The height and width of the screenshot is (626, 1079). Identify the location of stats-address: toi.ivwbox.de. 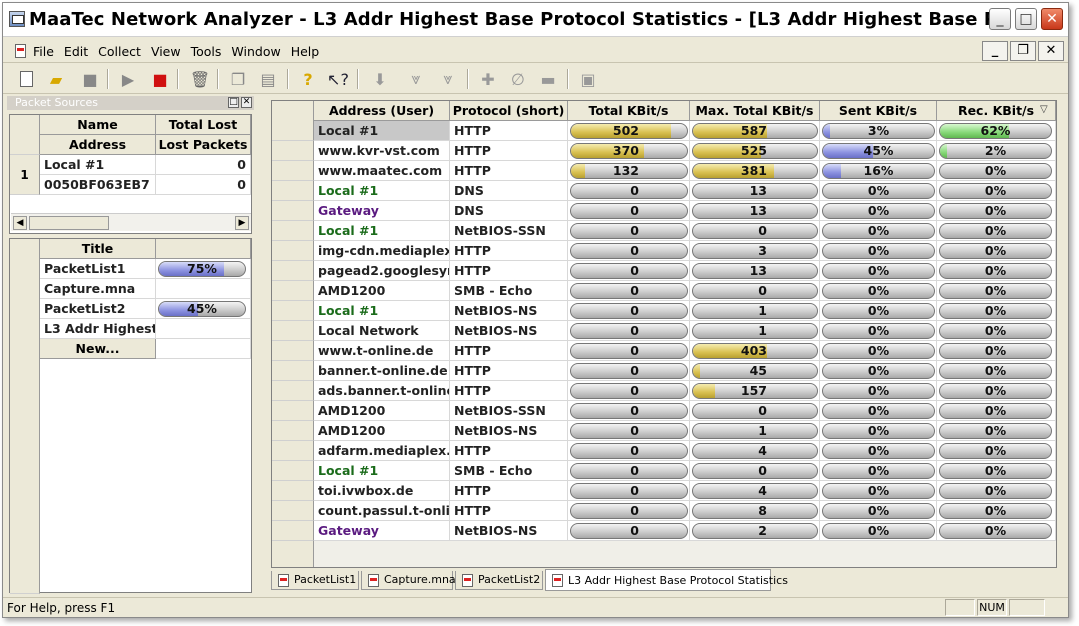
(382, 491).